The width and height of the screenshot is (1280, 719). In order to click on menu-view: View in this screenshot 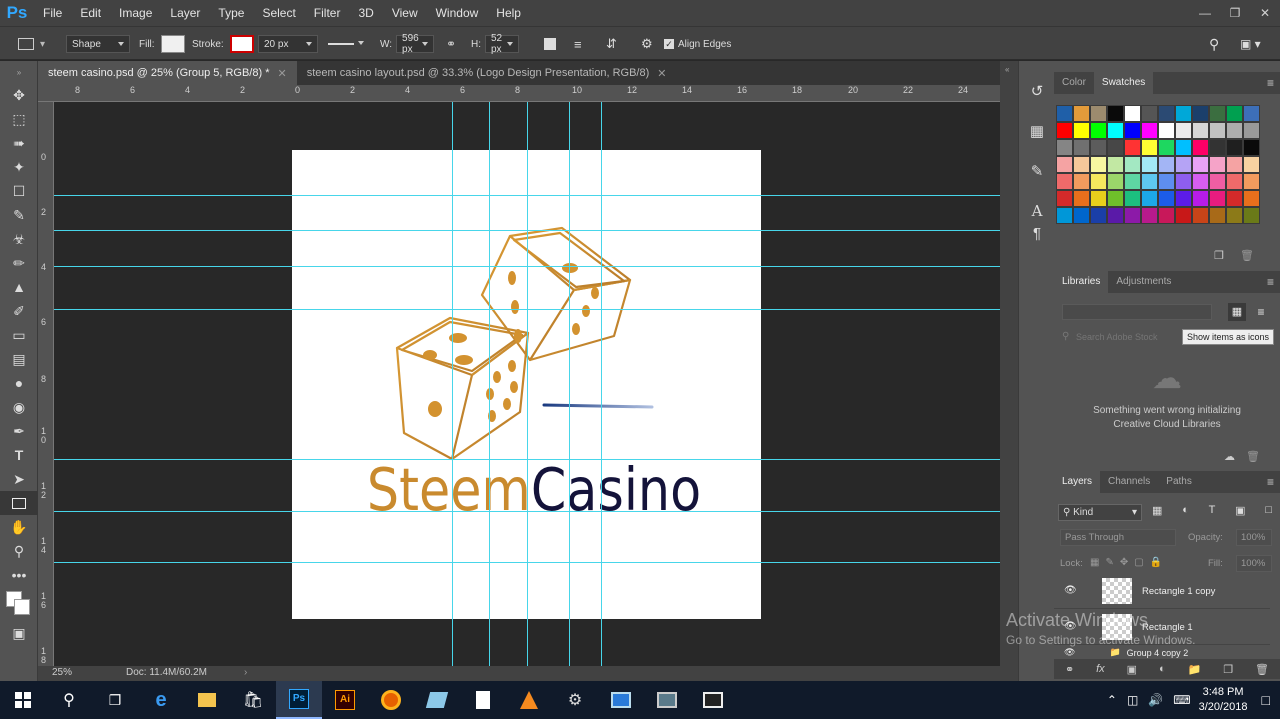, I will do `click(405, 13)`.